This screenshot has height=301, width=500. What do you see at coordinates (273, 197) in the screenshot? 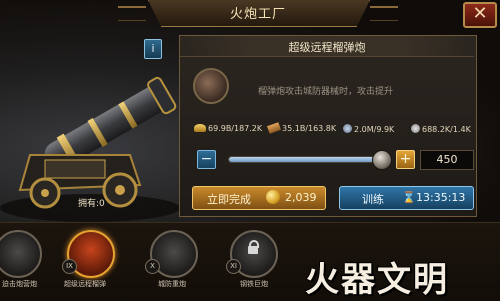
I see `gold-coin-icon` at bounding box center [273, 197].